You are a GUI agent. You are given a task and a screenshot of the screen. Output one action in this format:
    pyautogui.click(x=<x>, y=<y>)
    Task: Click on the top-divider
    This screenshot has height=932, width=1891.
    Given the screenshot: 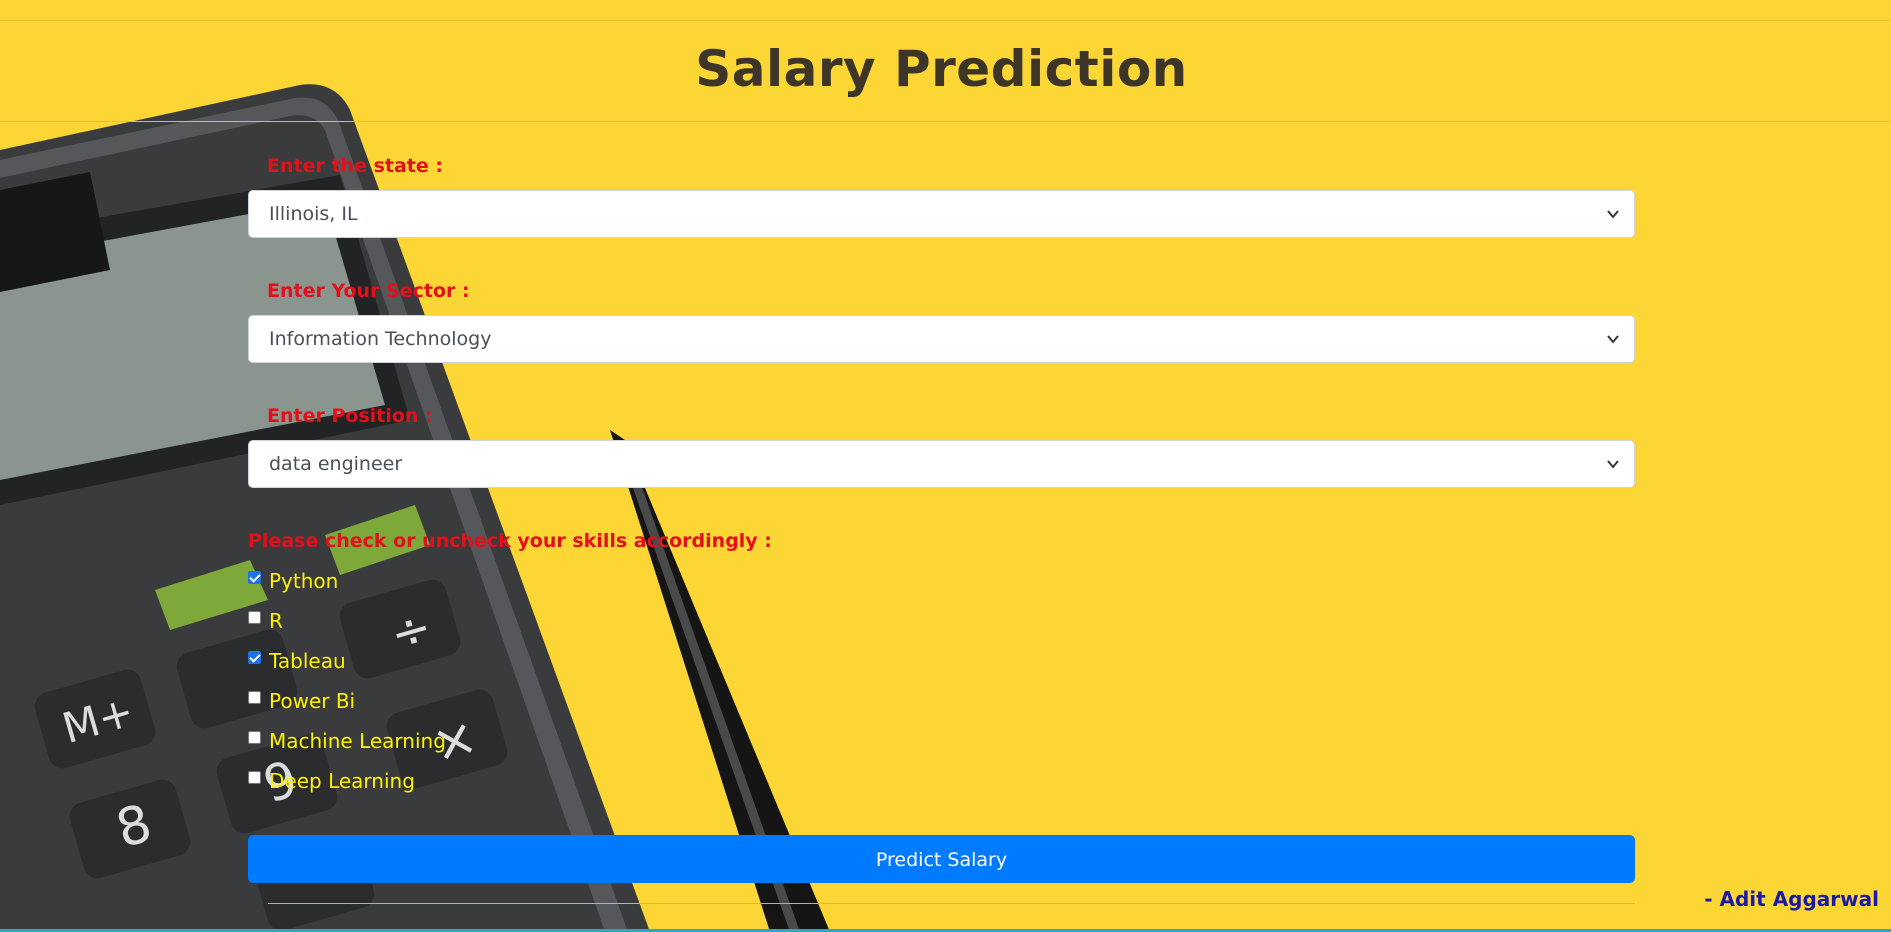 What is the action you would take?
    pyautogui.click(x=945, y=20)
    